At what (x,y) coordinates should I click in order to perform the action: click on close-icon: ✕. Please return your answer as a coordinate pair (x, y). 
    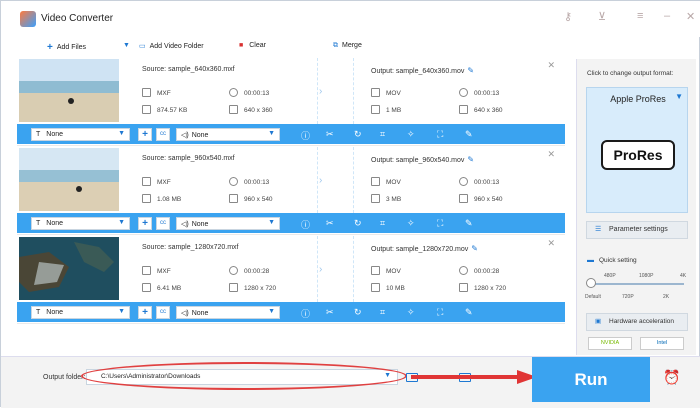
    Looking at the image, I should click on (690, 16).